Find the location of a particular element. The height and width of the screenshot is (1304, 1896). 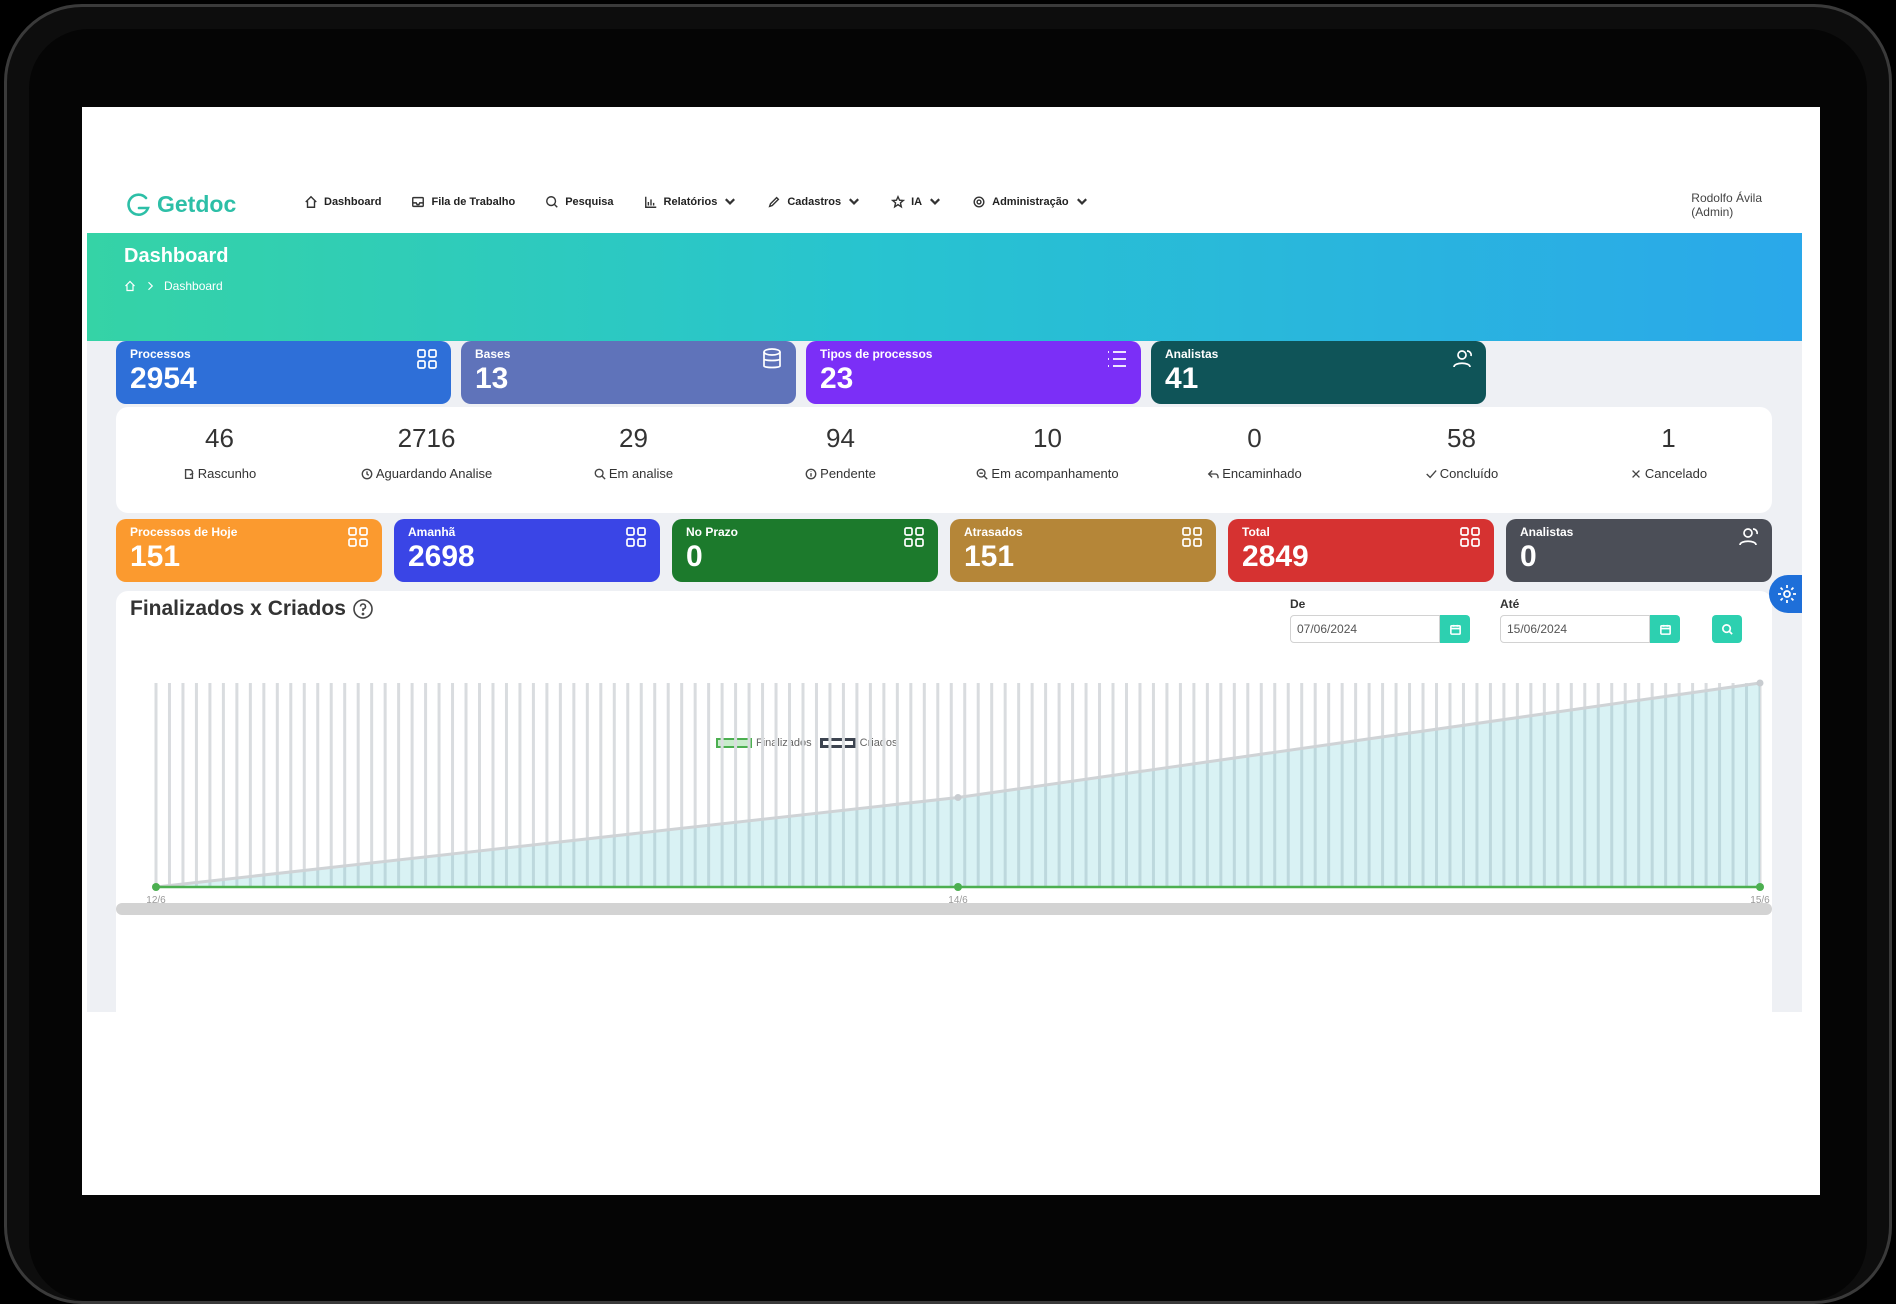

nav-pesquisa: Pesquisa is located at coordinates (579, 202).